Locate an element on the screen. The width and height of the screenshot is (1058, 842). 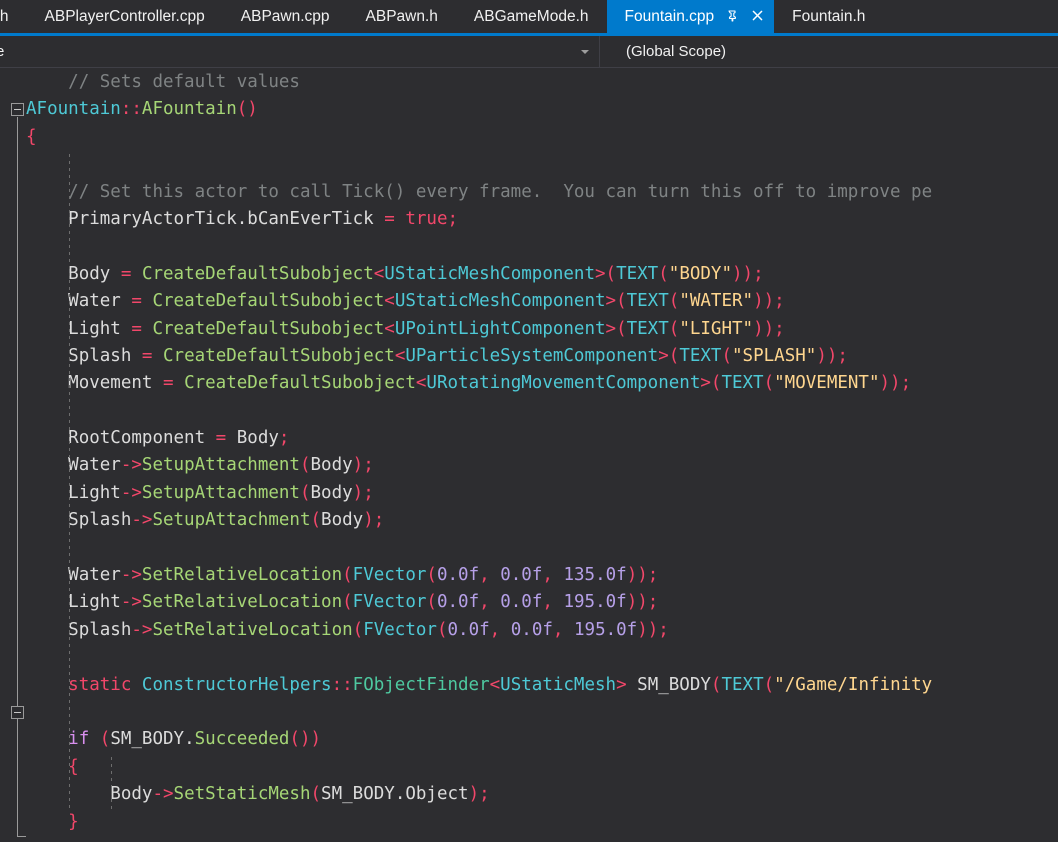
code-token-type: UStaticMeshComponent is located at coordinates (489, 273).